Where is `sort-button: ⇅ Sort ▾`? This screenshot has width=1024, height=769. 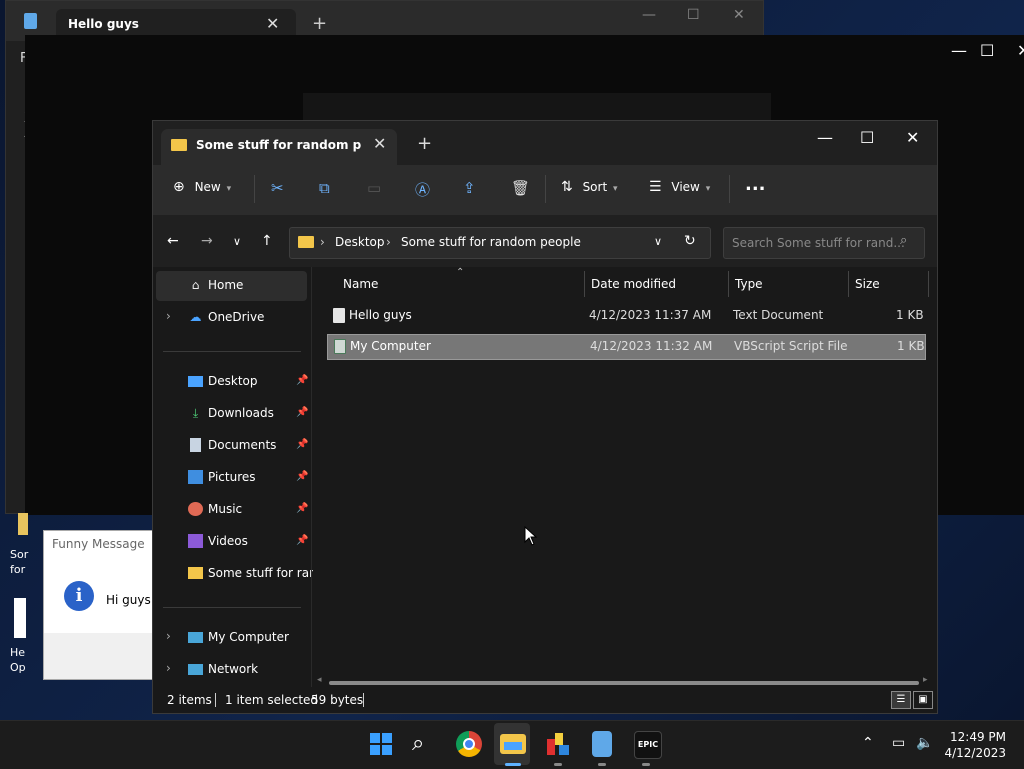 sort-button: ⇅ Sort ▾ is located at coordinates (589, 187).